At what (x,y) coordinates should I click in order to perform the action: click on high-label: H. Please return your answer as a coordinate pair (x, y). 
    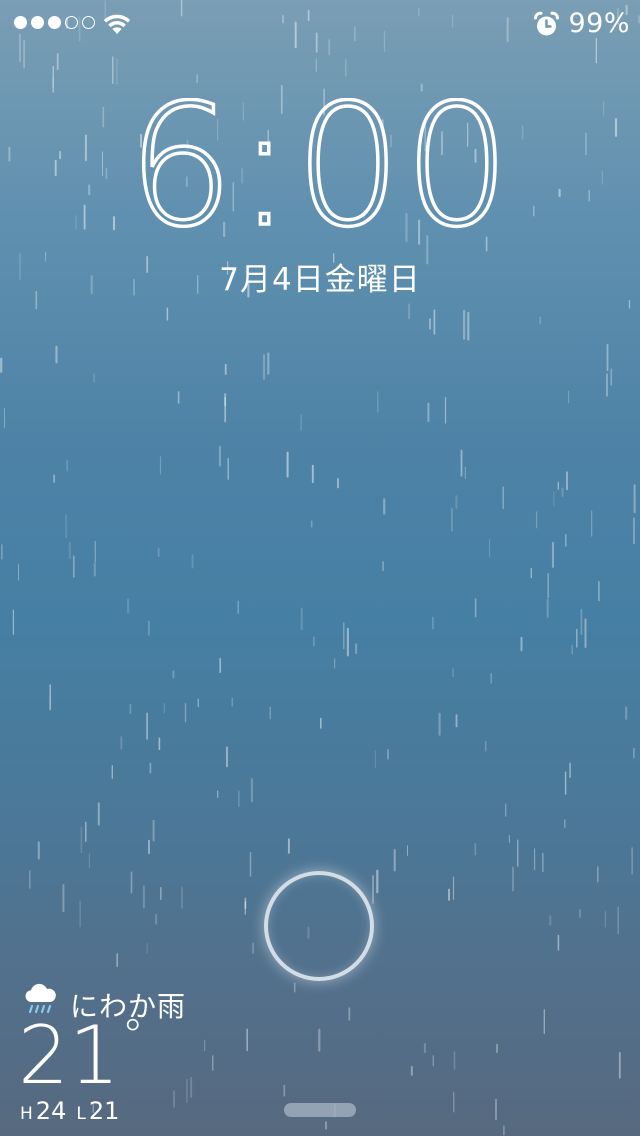
    Looking at the image, I should click on (26, 1114).